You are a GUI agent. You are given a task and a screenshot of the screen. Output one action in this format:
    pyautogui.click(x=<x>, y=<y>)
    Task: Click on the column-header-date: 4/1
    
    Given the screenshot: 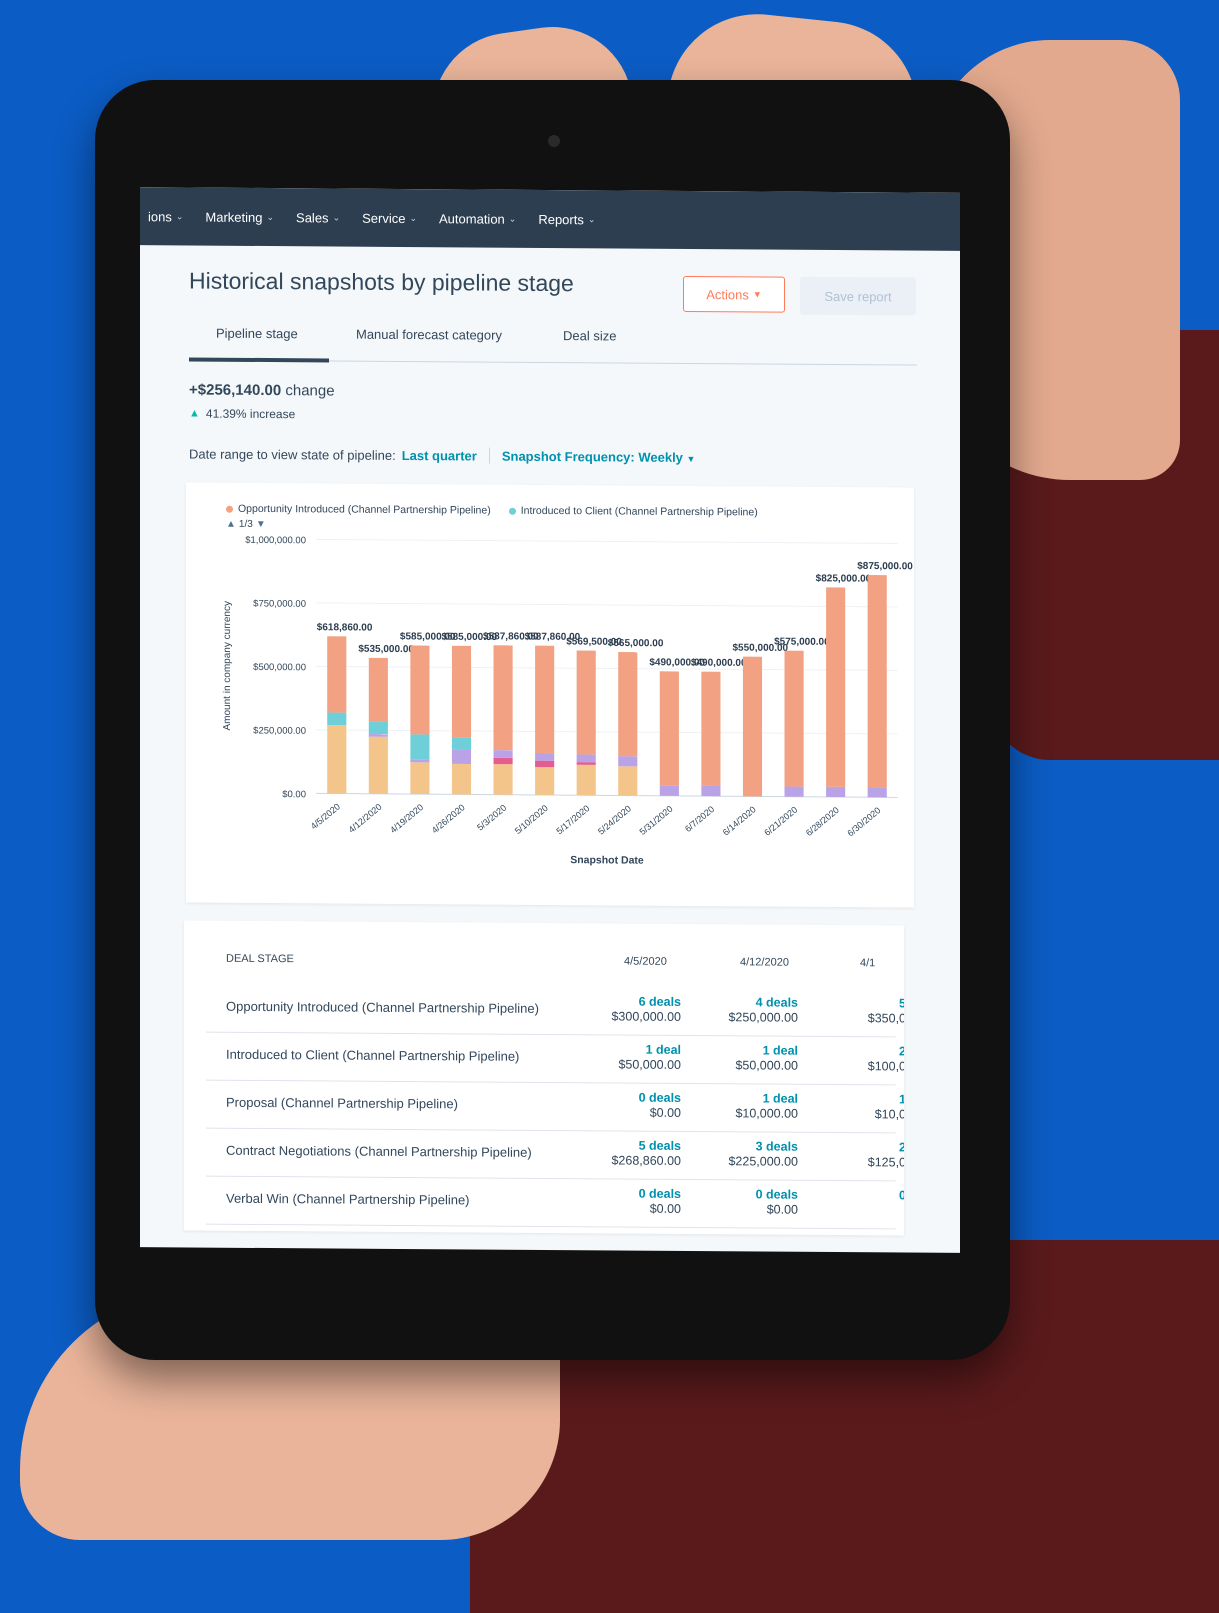 What is the action you would take?
    pyautogui.click(x=868, y=963)
    